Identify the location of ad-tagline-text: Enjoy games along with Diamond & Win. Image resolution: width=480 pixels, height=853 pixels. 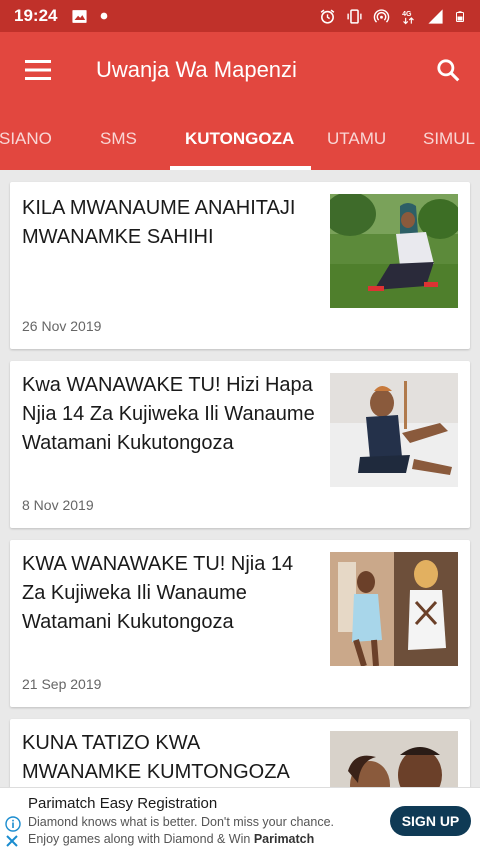
(141, 839).